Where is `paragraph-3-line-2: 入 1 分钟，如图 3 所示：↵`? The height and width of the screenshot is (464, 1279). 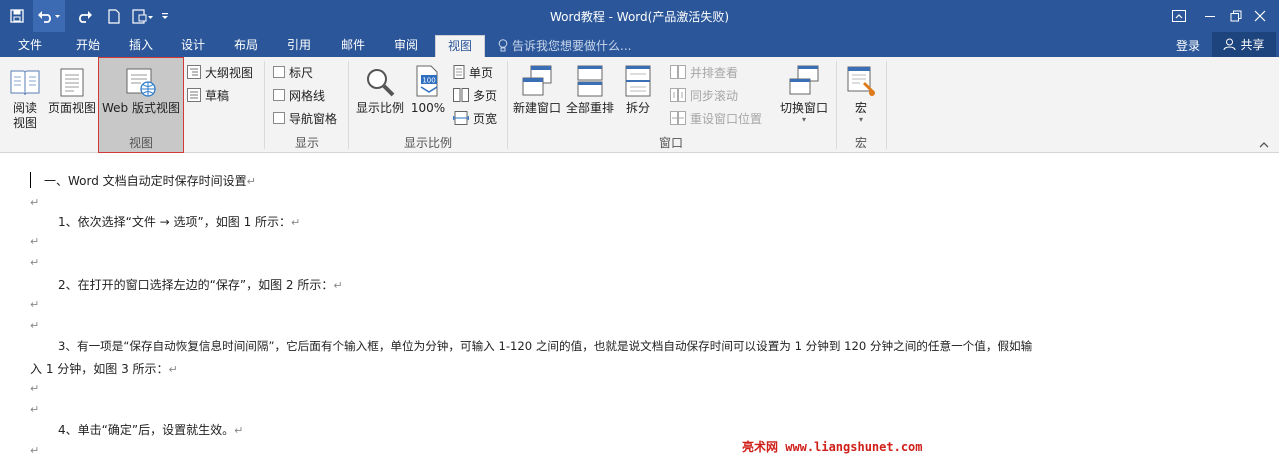 paragraph-3-line-2: 入 1 分钟，如图 3 所示：↵ is located at coordinates (104, 368).